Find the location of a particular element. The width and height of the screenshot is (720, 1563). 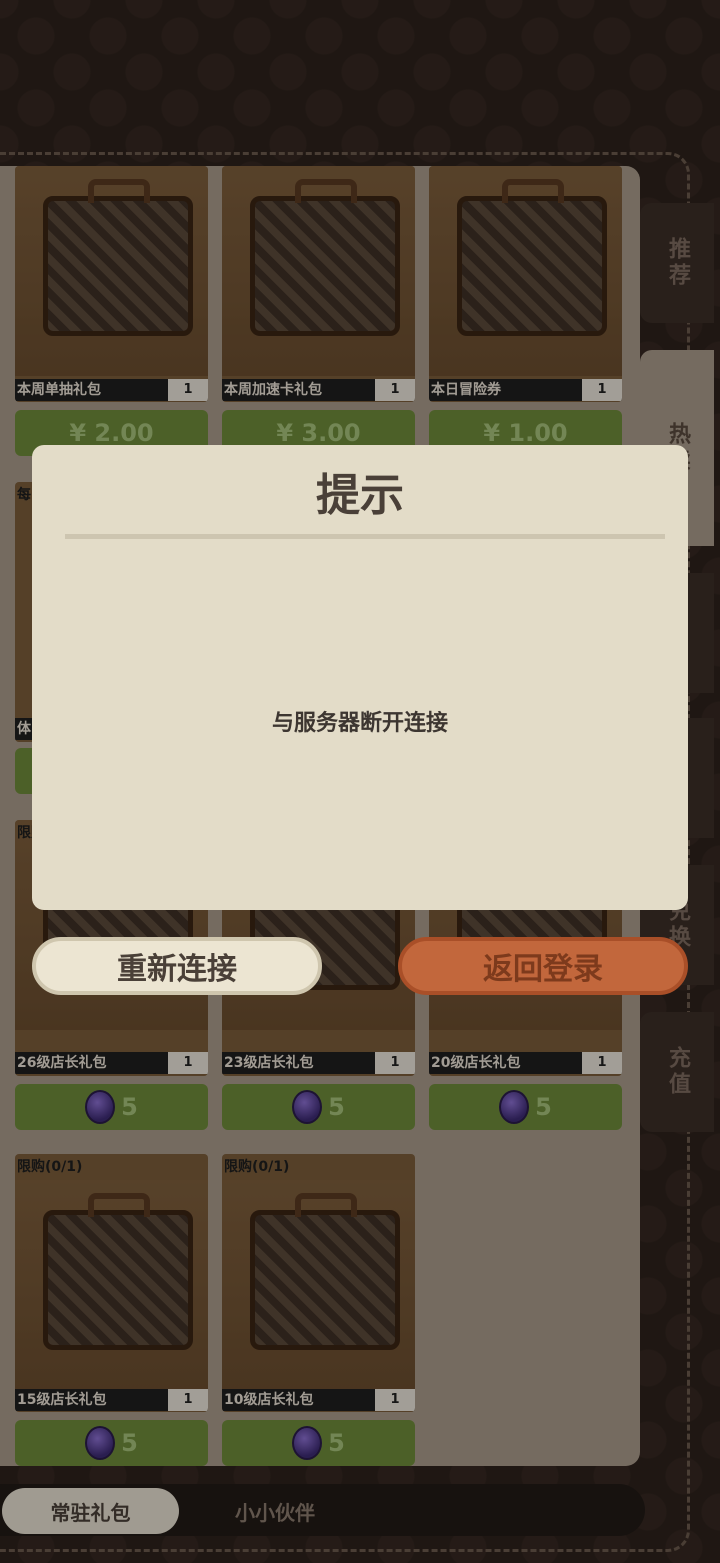

reconnect-label: 重新连接 is located at coordinates (177, 969).